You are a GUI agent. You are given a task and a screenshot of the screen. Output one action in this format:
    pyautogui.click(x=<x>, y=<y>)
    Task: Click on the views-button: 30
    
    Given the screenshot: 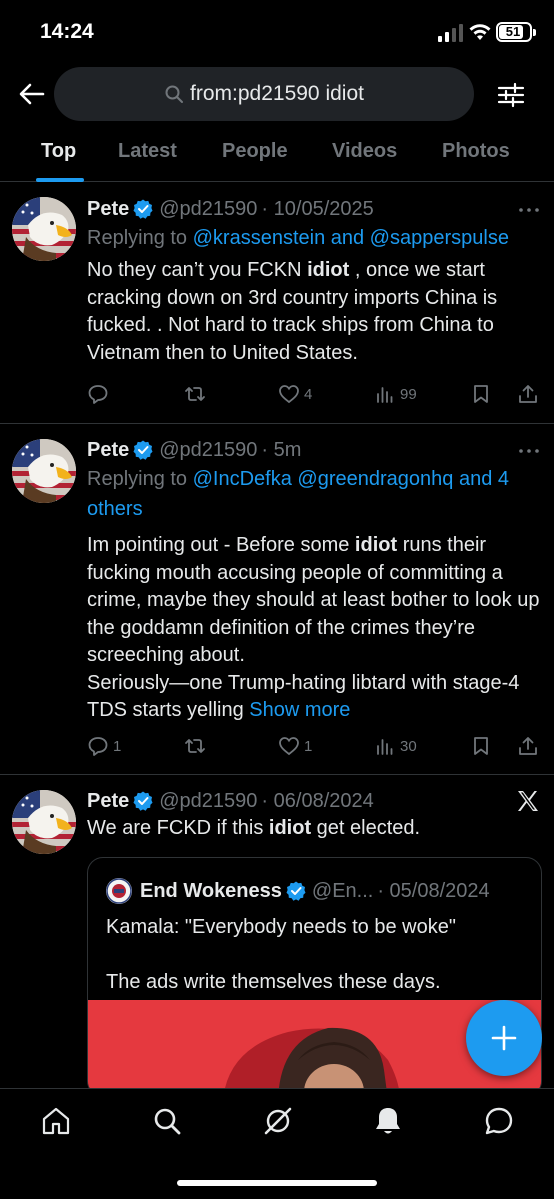 What is the action you would take?
    pyautogui.click(x=395, y=746)
    